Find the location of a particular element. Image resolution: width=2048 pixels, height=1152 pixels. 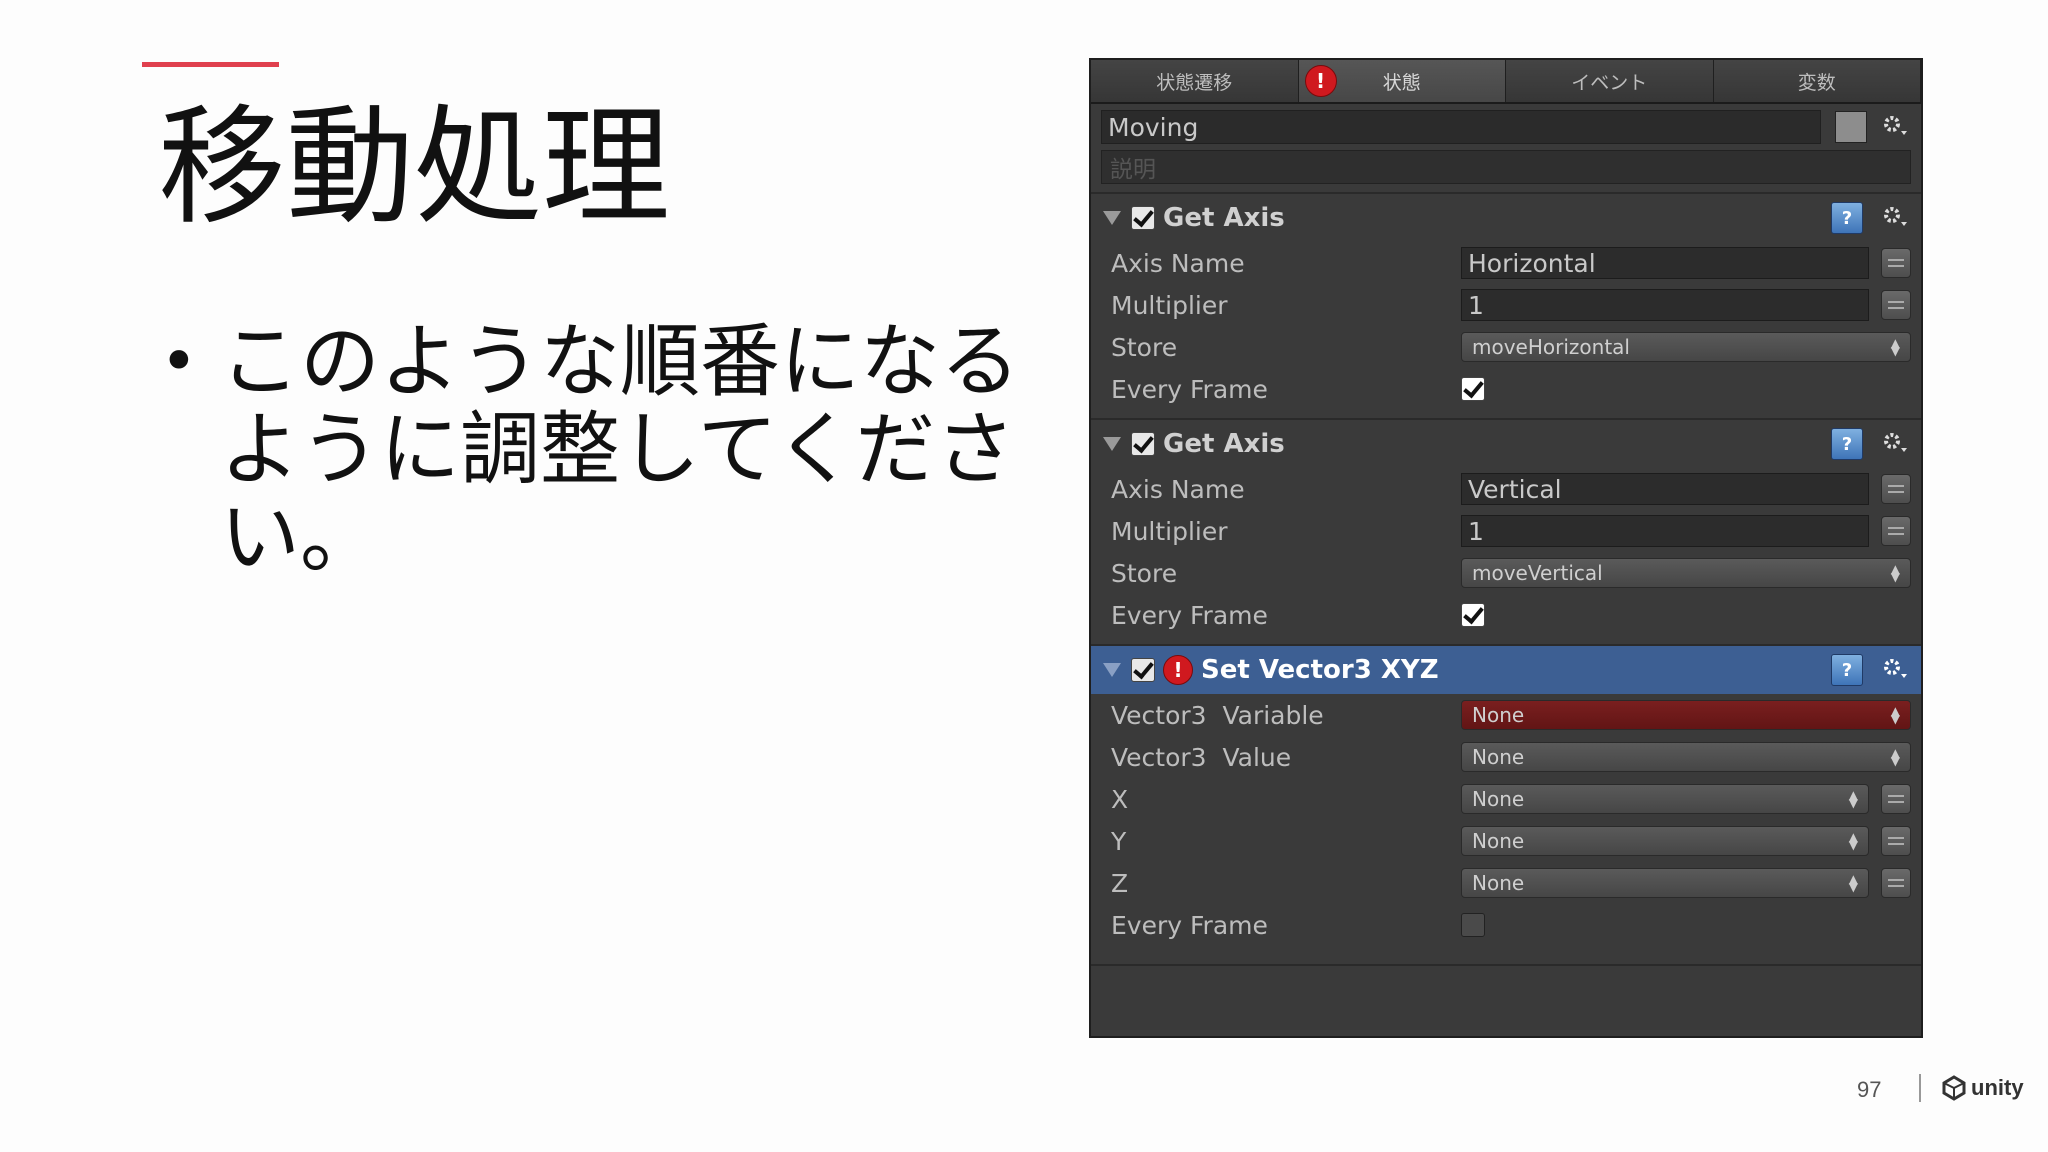

z-dropdown: None ▲ ▼ is located at coordinates (1665, 883).